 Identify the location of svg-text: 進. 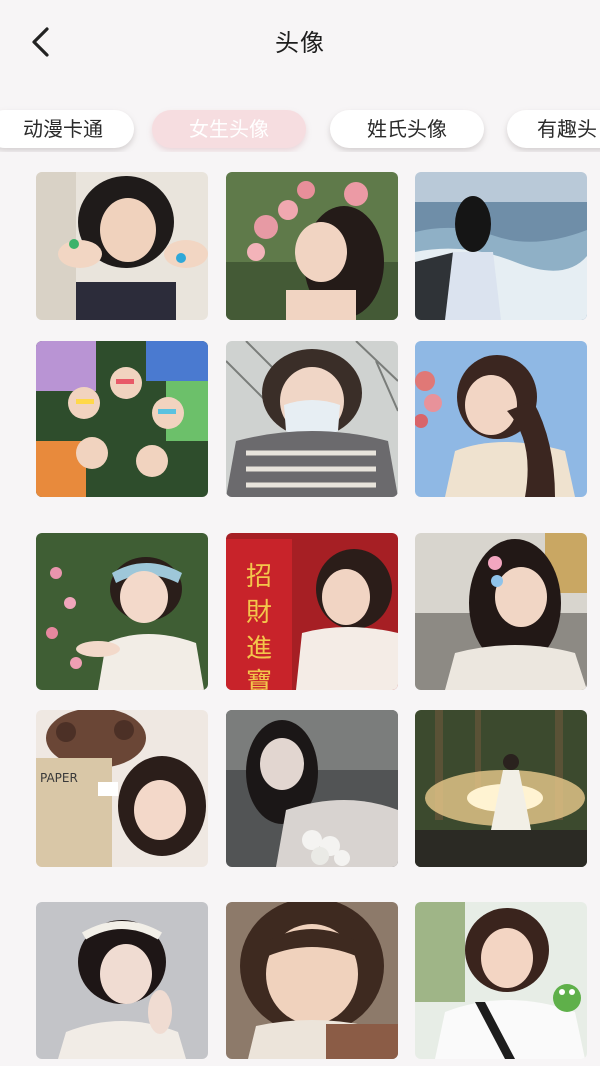
(259, 649).